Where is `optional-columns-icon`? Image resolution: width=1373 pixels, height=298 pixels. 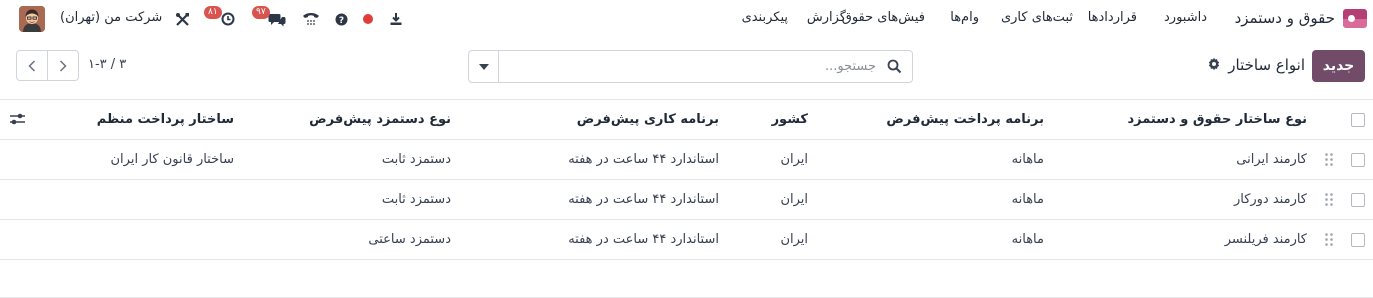 optional-columns-icon is located at coordinates (17, 119).